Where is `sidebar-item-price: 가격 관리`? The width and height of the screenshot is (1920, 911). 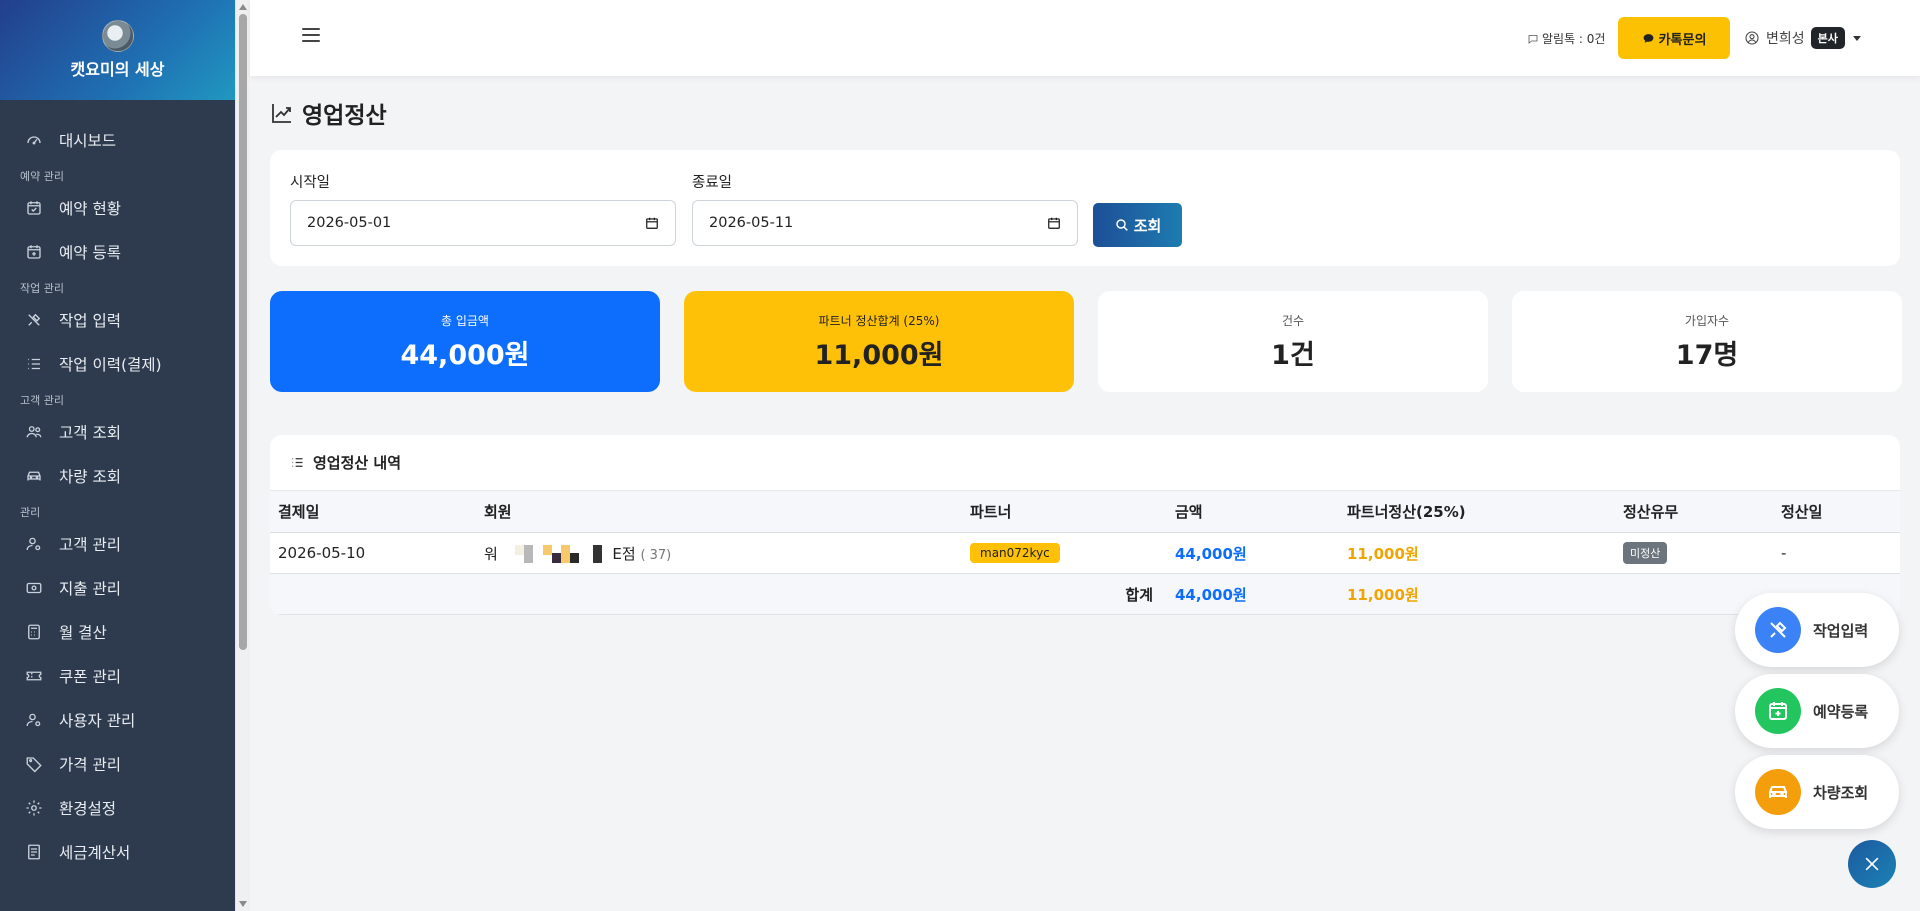 sidebar-item-price: 가격 관리 is located at coordinates (117, 764).